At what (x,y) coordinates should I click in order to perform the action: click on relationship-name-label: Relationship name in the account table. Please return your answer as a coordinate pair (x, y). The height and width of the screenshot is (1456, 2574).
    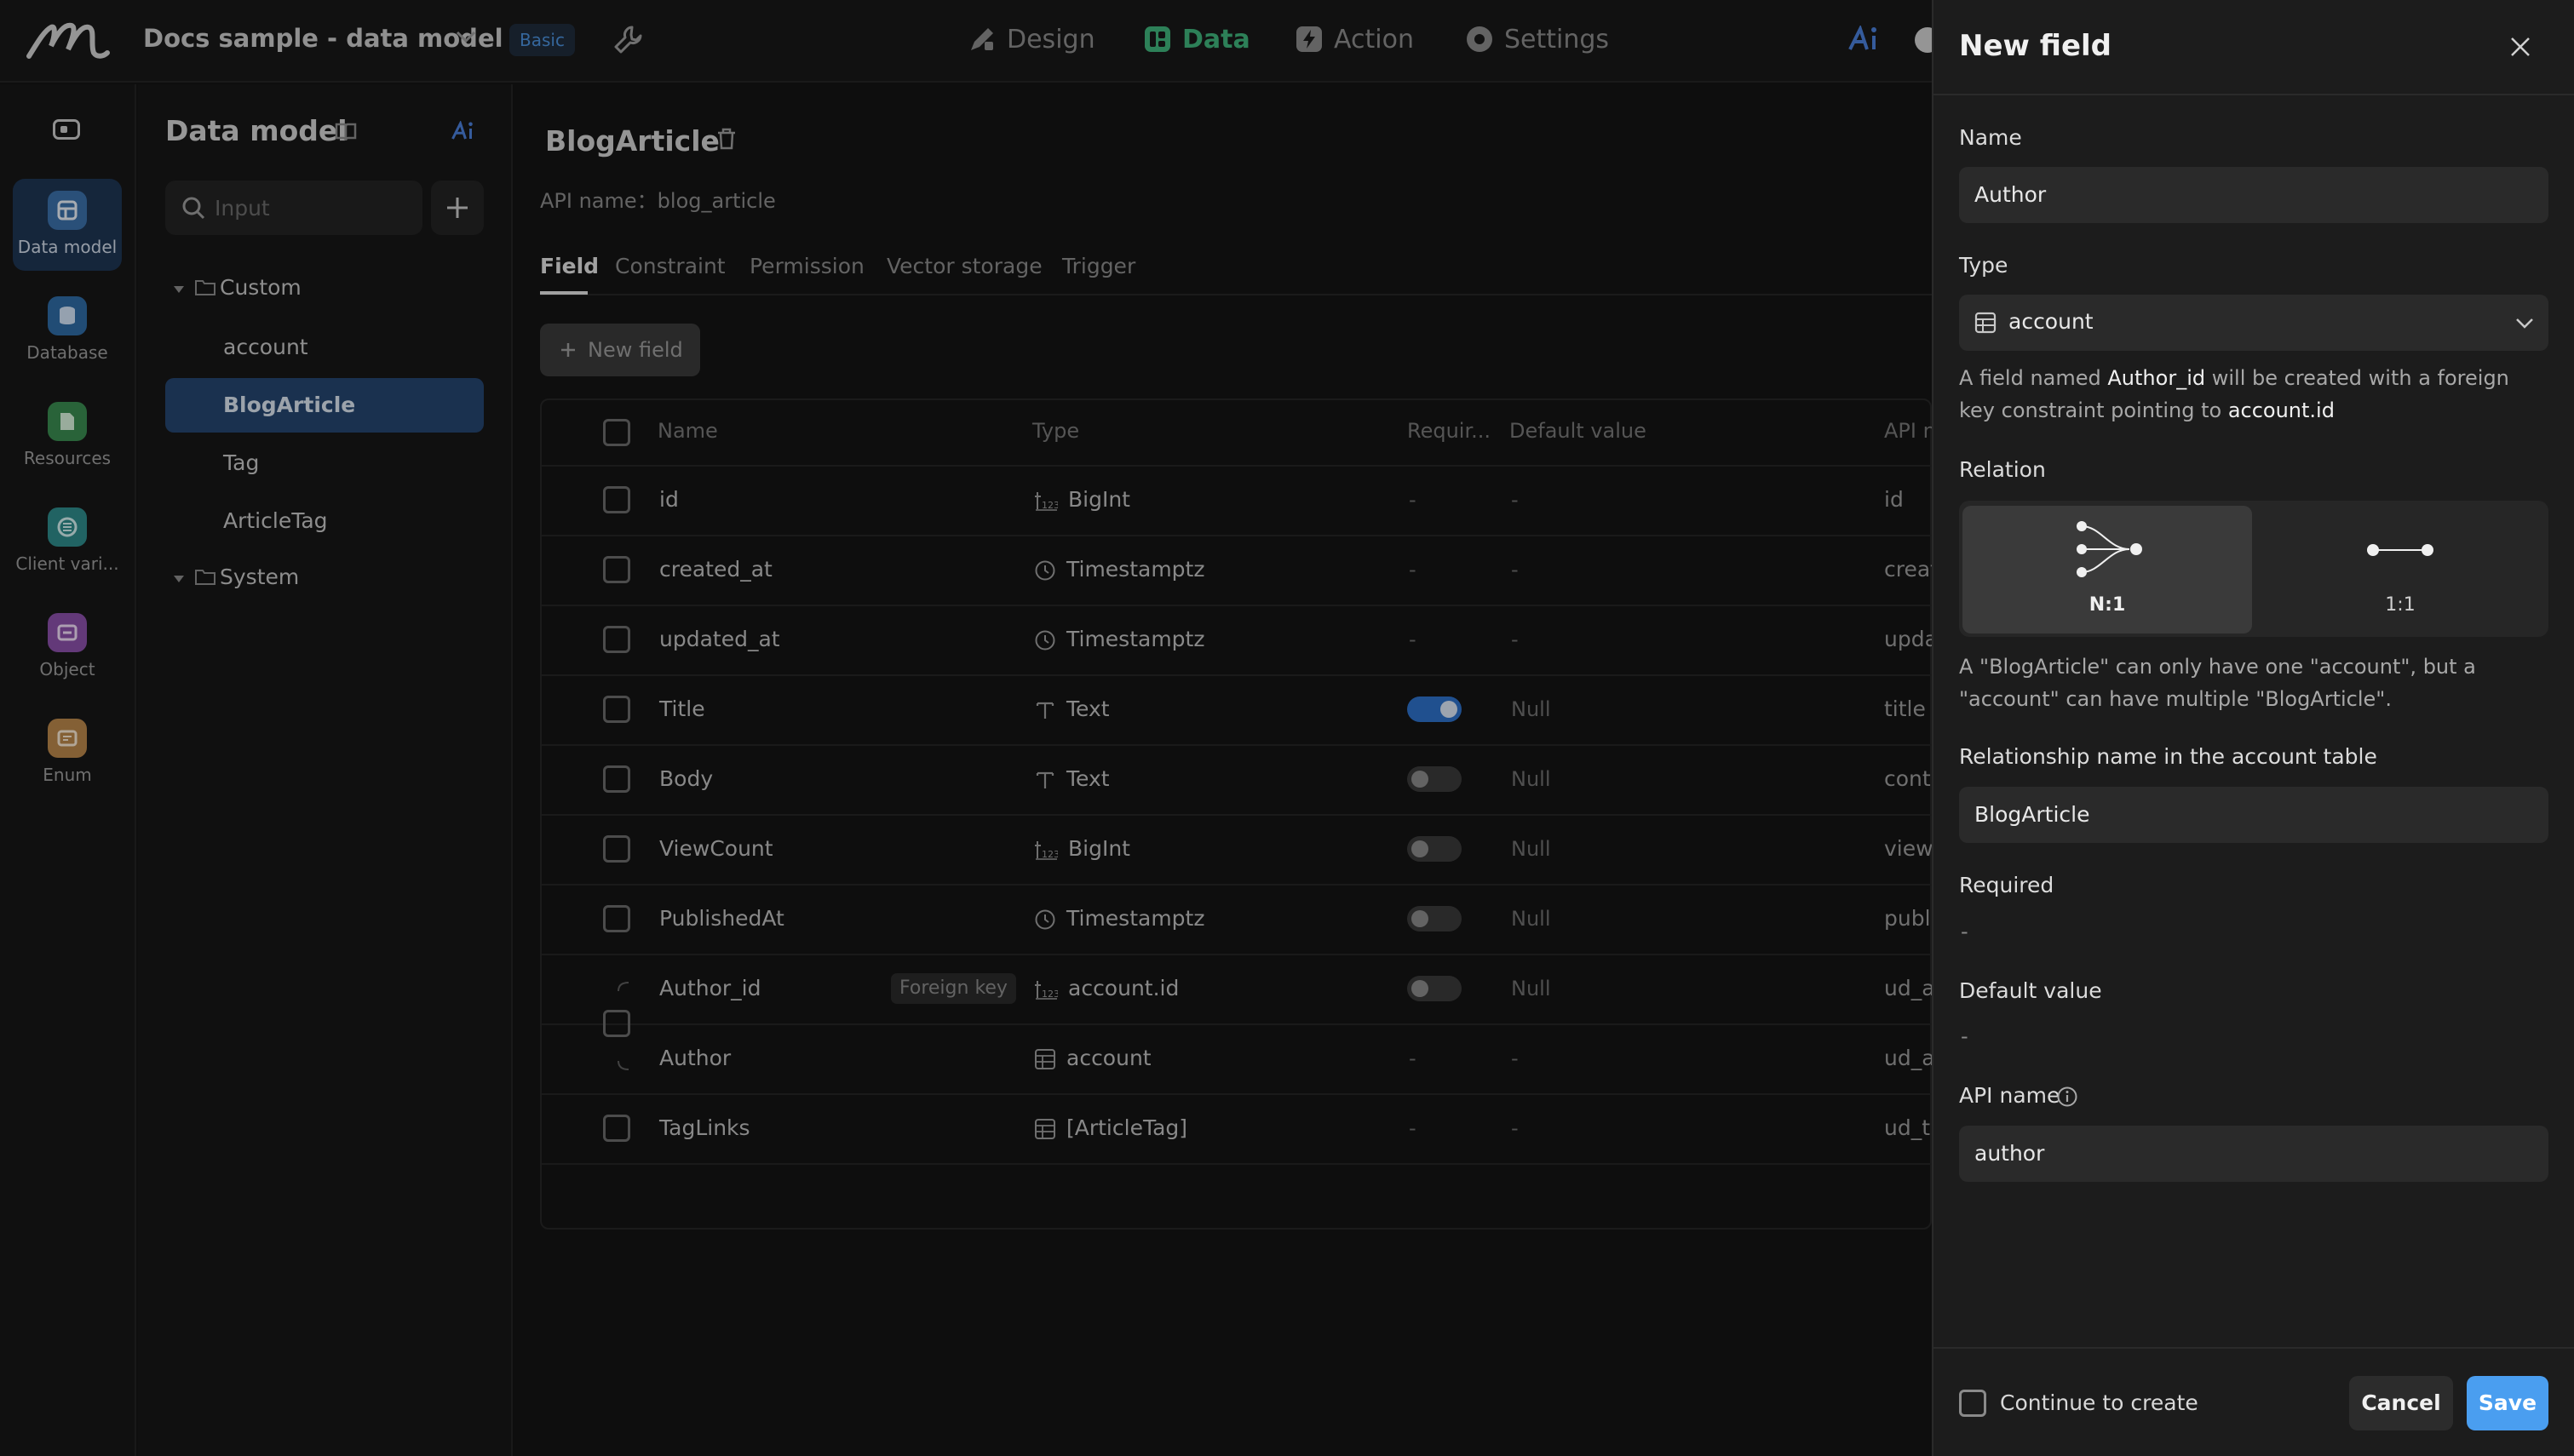
    Looking at the image, I should click on (2168, 757).